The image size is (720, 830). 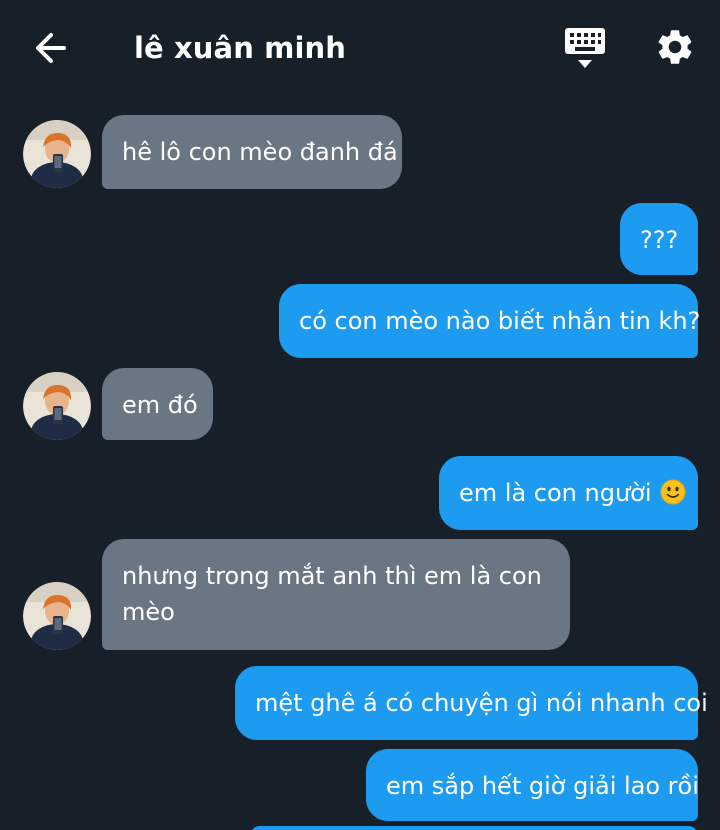 I want to click on incoming-message-bubble: em đó, so click(x=157, y=404).